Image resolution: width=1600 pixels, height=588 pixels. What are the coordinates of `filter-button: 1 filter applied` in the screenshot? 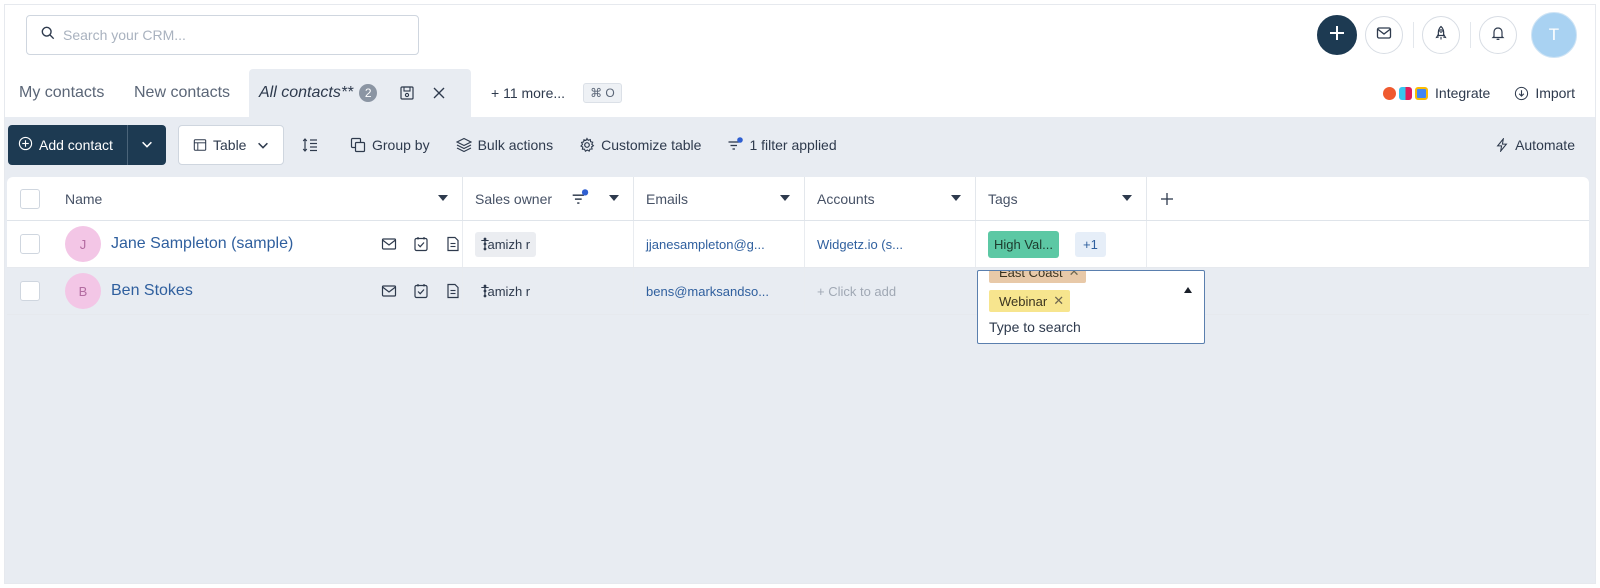 It's located at (782, 145).